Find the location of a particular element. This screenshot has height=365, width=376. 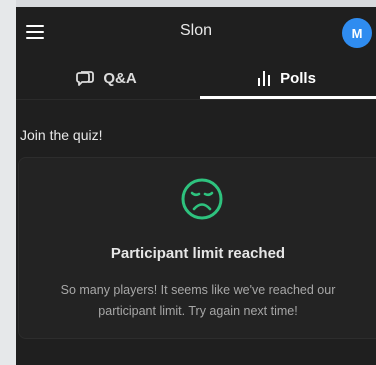

top-app-bar: Slon M is located at coordinates (196, 32).